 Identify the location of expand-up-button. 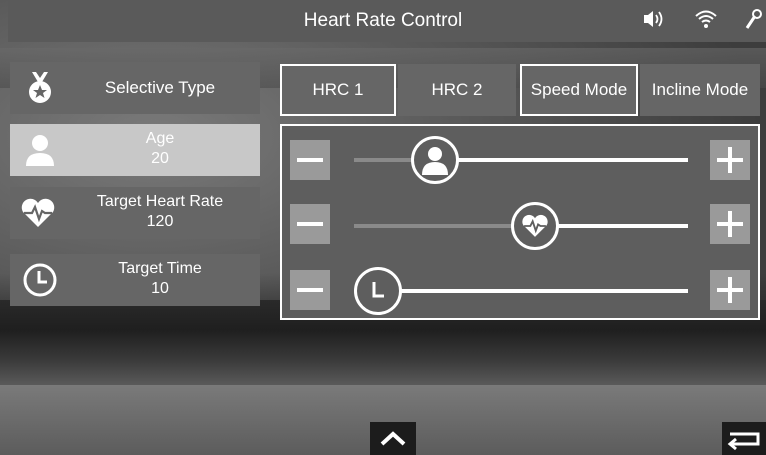
(393, 438).